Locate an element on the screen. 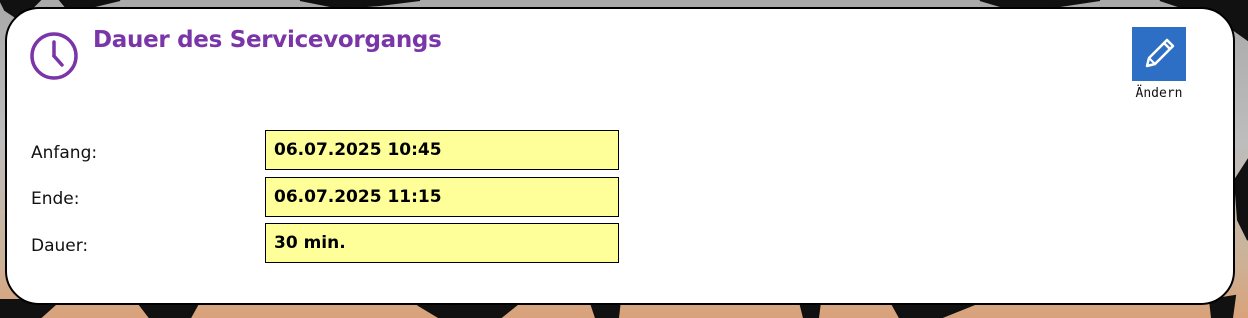  edit-button-label: Ändern is located at coordinates (1159, 93).